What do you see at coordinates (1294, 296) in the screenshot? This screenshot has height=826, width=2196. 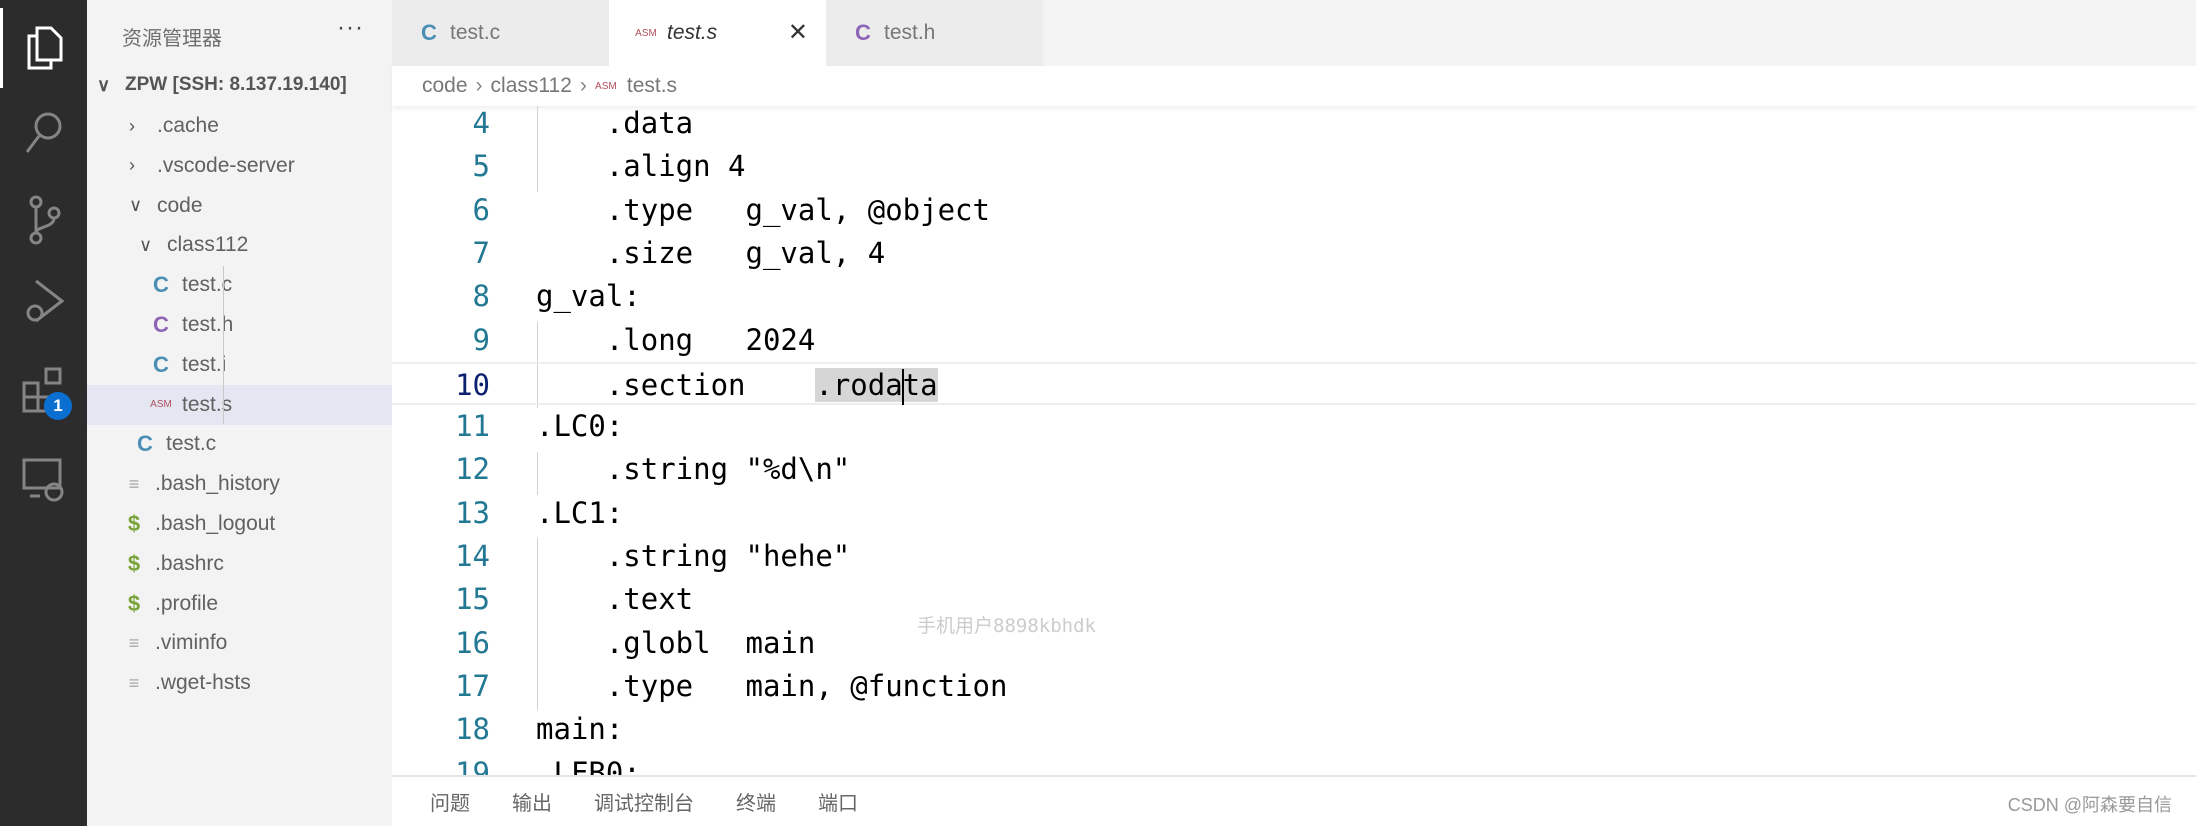 I see `code-line: 8 g_val:` at bounding box center [1294, 296].